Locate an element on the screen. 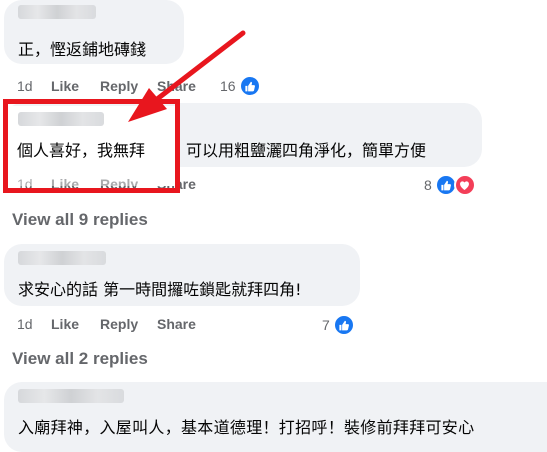  view-replies-link: View all 9 replies is located at coordinates (80, 220).